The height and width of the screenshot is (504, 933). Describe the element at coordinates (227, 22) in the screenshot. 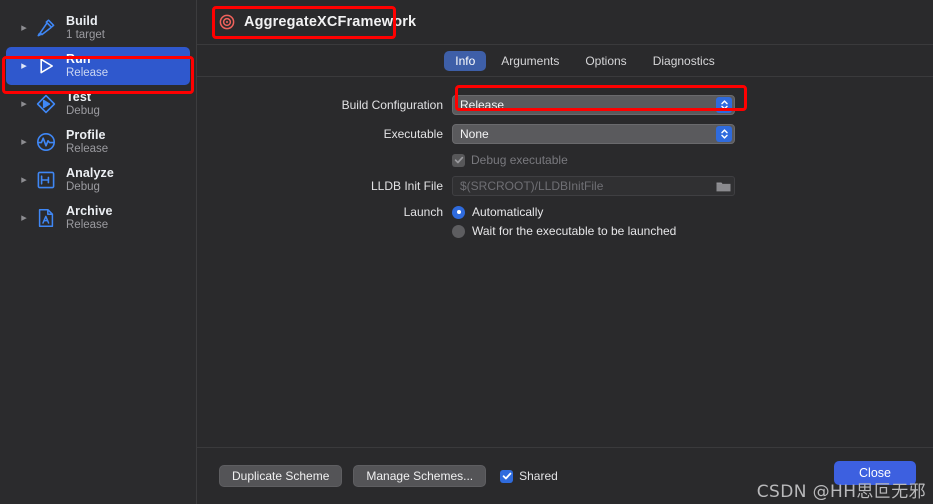

I see `target-icon` at that location.